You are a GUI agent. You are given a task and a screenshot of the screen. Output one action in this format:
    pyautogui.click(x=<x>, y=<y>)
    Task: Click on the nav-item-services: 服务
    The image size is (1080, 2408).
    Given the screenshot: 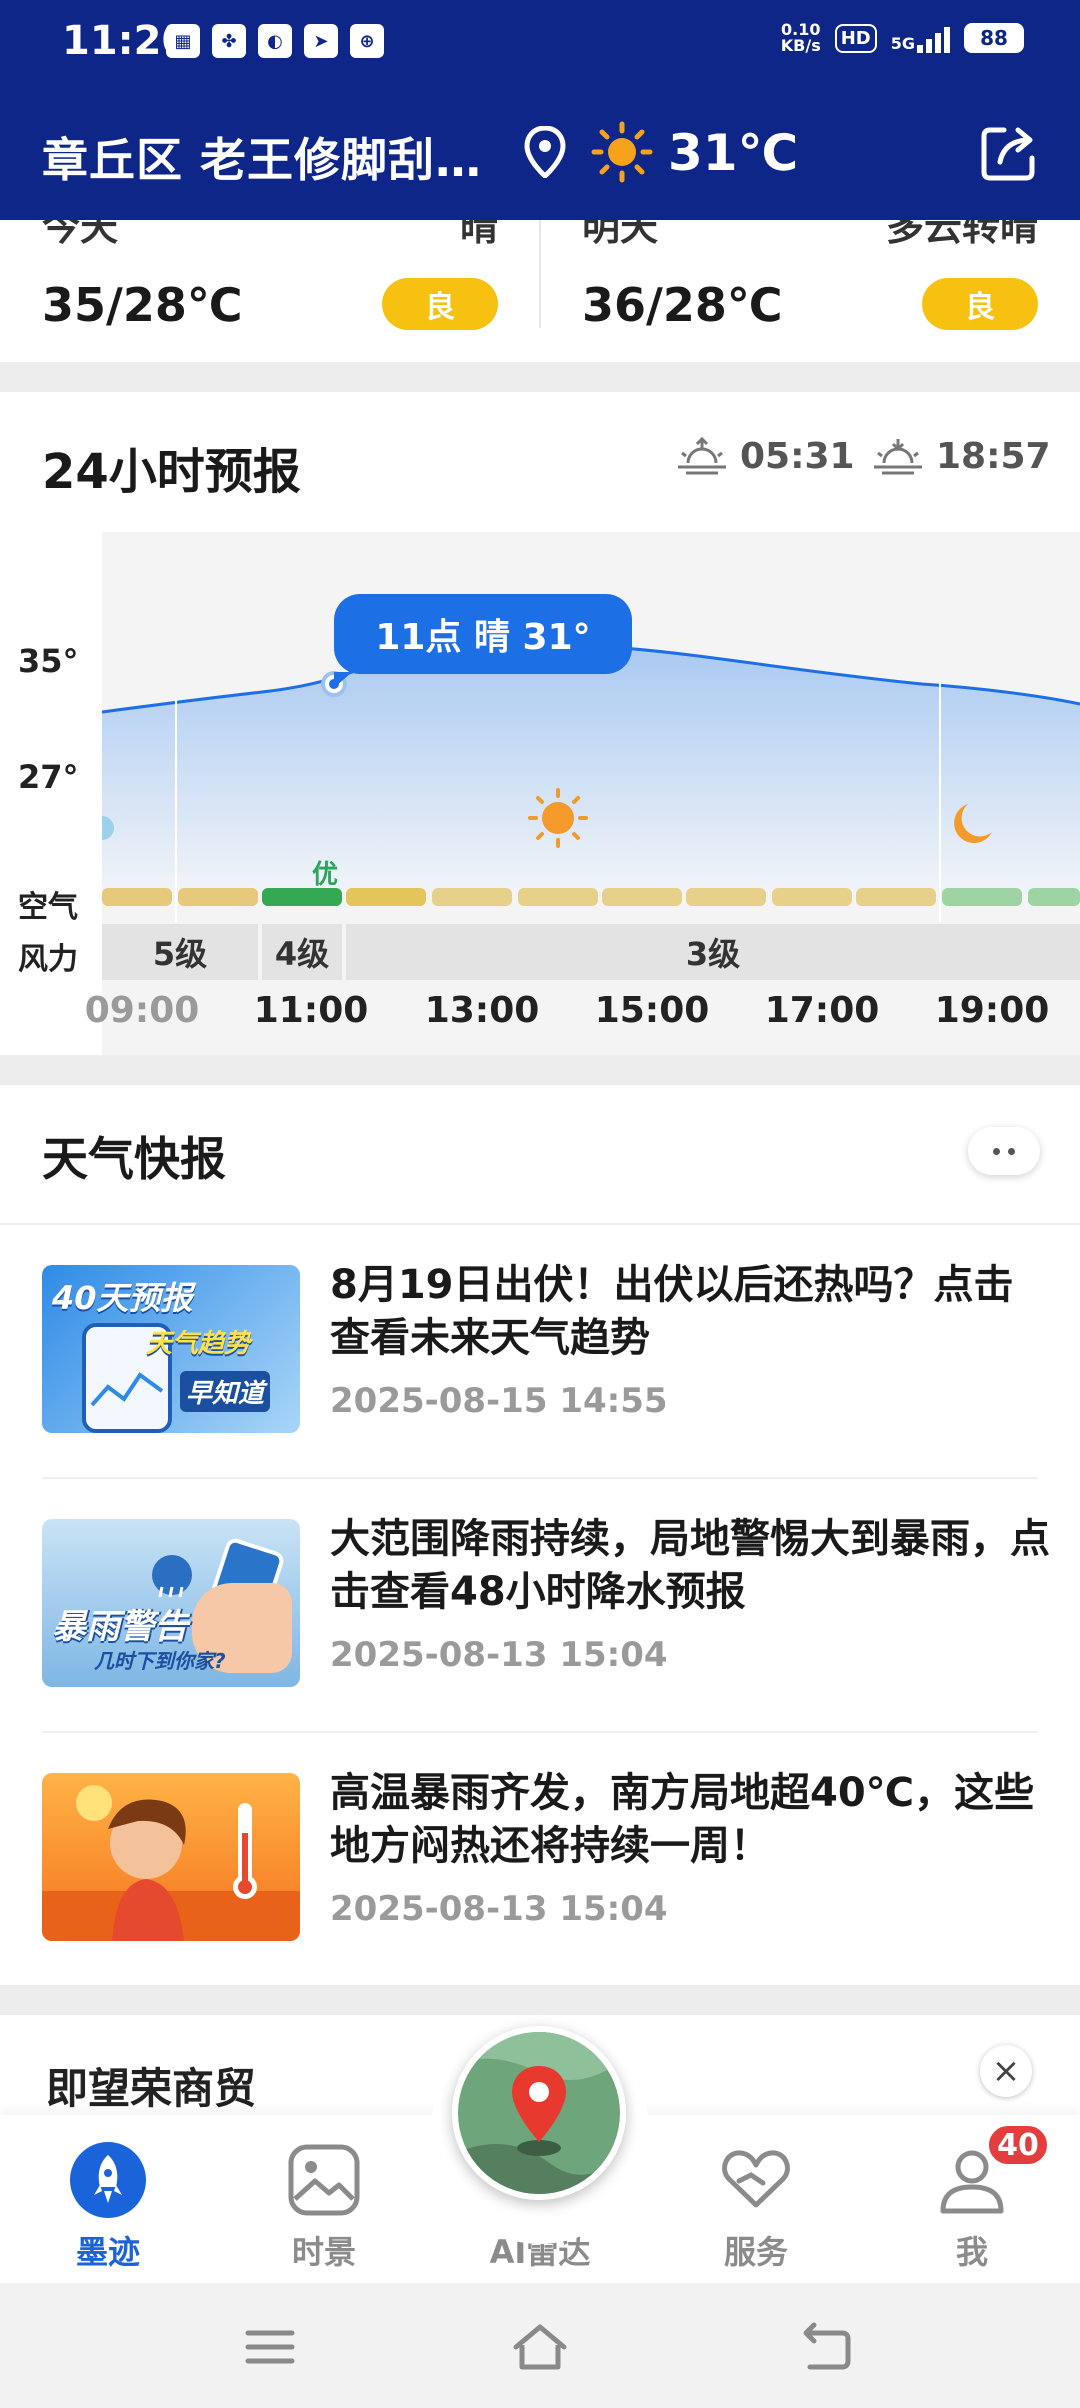 What is the action you would take?
    pyautogui.click(x=756, y=2199)
    